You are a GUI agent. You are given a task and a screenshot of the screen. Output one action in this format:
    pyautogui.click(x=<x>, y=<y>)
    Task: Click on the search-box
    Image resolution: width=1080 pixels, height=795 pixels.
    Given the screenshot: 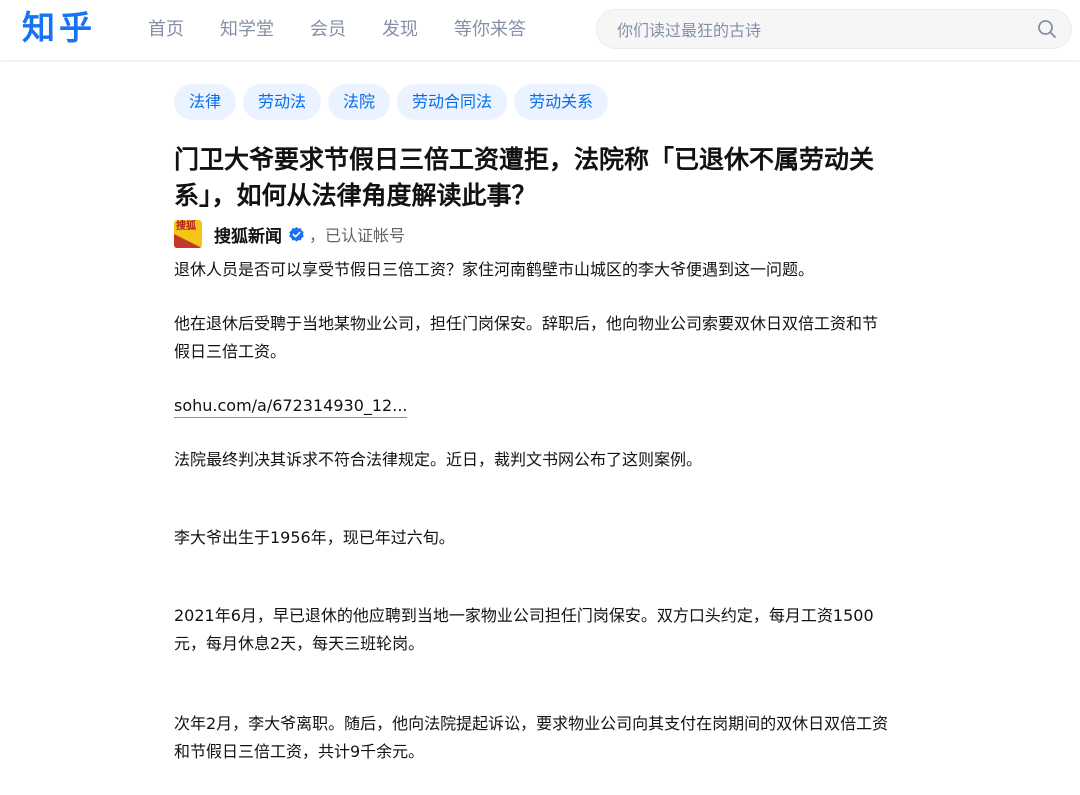 What is the action you would take?
    pyautogui.click(x=834, y=29)
    